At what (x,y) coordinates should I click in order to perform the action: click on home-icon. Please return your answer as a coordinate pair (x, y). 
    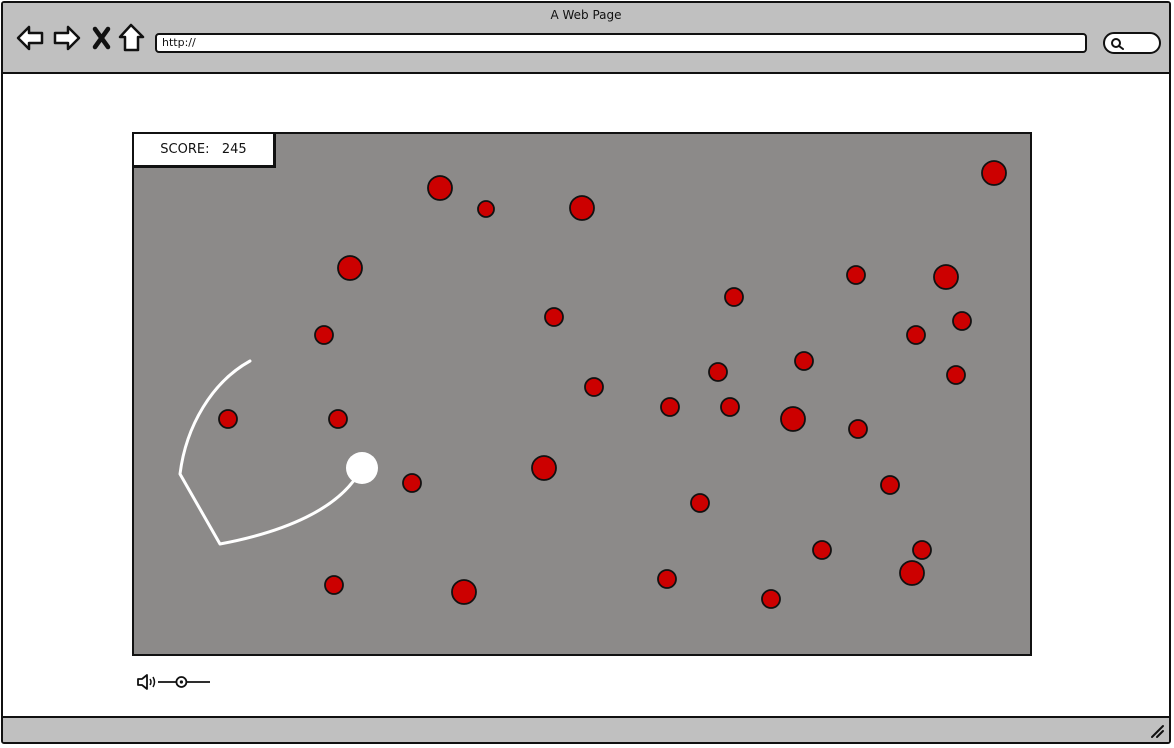
    Looking at the image, I should click on (132, 38).